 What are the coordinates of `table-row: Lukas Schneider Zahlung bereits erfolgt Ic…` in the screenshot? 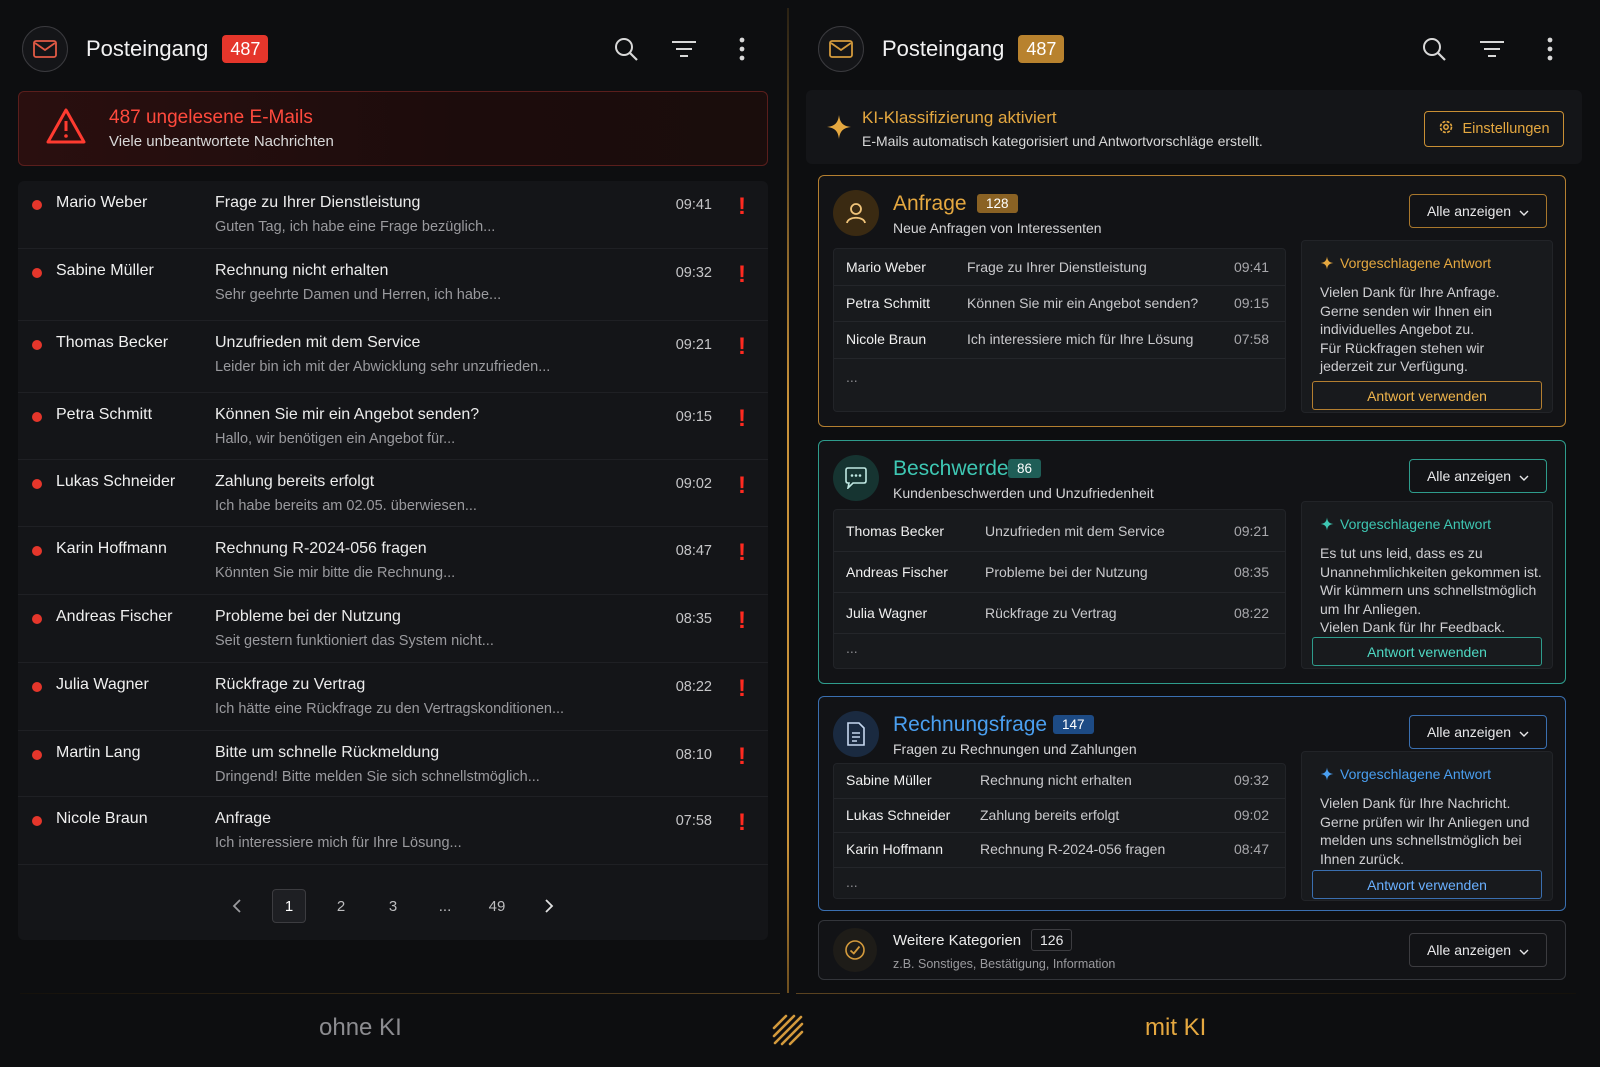 It's located at (393, 493).